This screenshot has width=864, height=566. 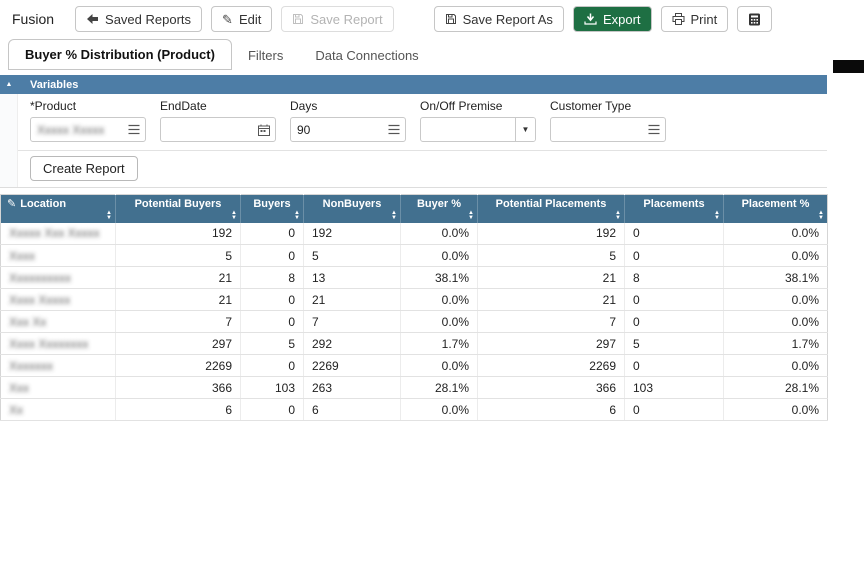 What do you see at coordinates (674, 208) in the screenshot?
I see `column-header-placements: Placements ▲ ▼` at bounding box center [674, 208].